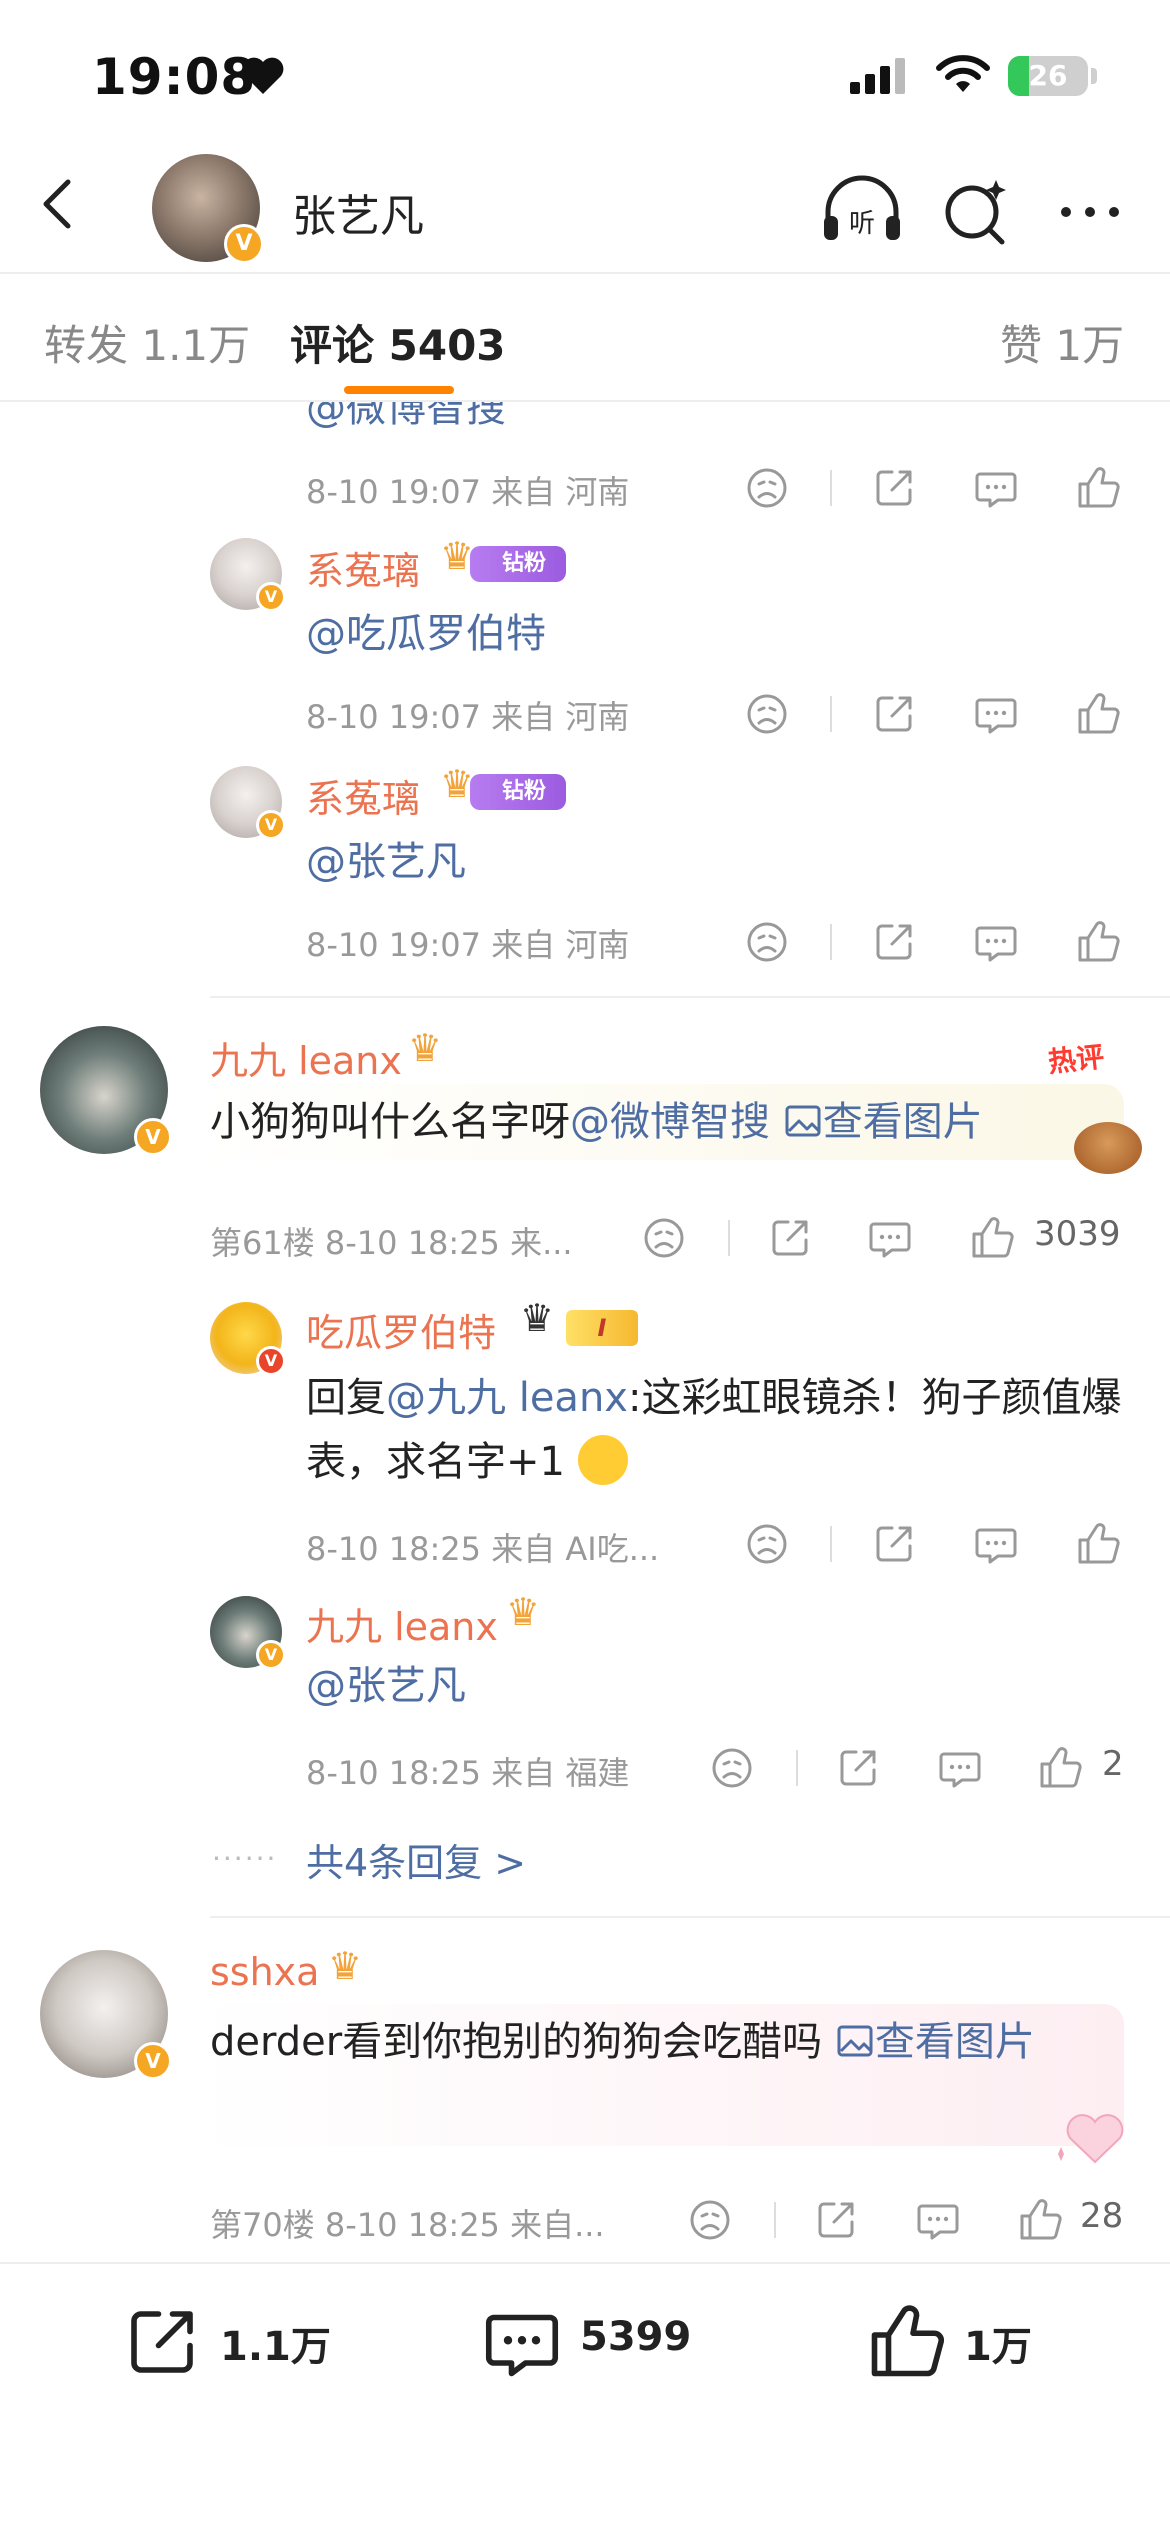 The height and width of the screenshot is (2532, 1170). Describe the element at coordinates (264, 1972) in the screenshot. I see `comment-username: sshxa` at that location.